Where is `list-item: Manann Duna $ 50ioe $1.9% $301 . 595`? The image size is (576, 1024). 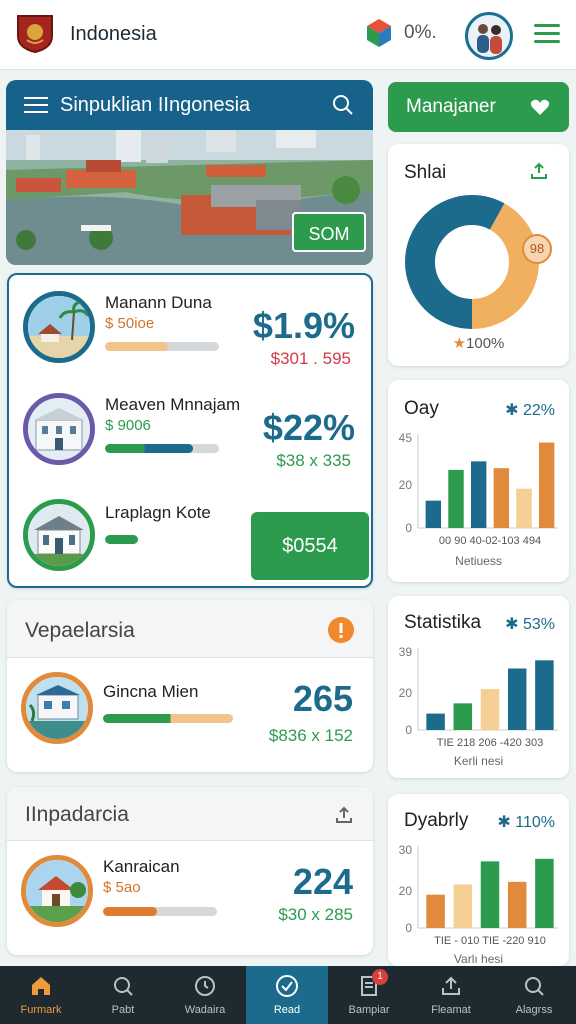 list-item: Manann Duna $ 50ioe $1.9% $301 . 595 is located at coordinates (190, 333).